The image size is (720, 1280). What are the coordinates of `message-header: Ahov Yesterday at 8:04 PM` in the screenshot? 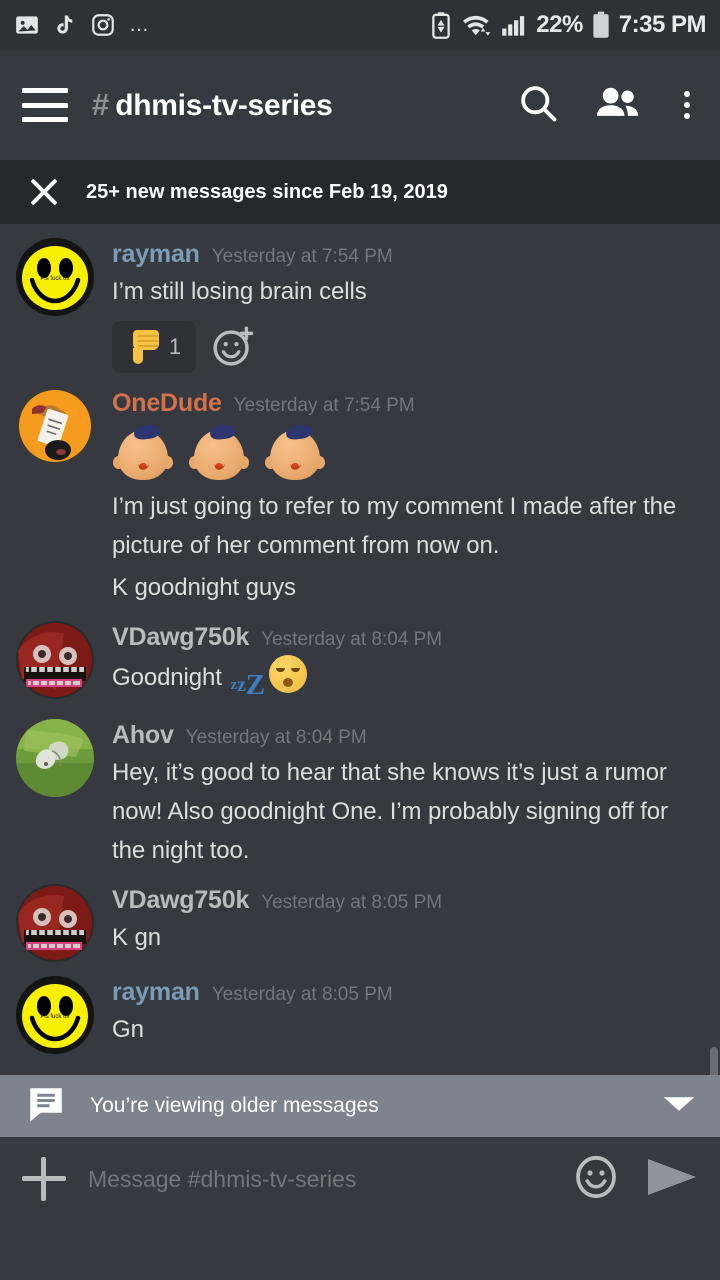 It's located at (408, 735).